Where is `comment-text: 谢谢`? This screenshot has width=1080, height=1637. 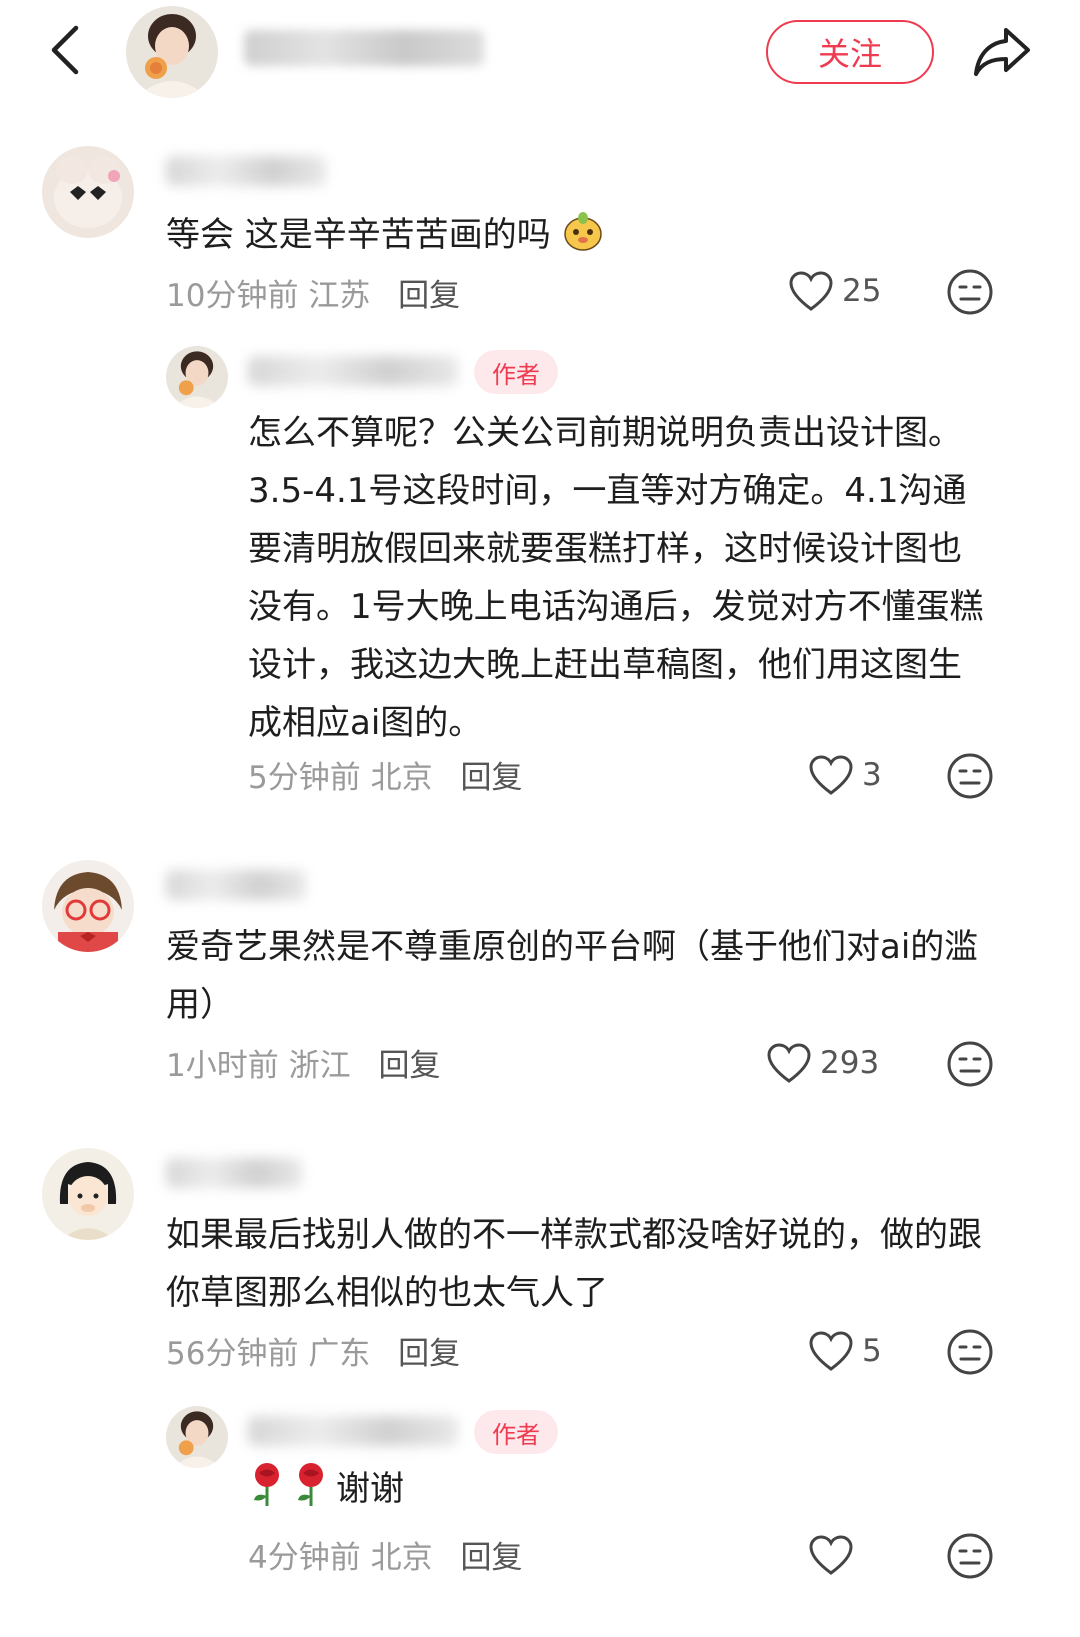 comment-text: 谢谢 is located at coordinates (620, 1489).